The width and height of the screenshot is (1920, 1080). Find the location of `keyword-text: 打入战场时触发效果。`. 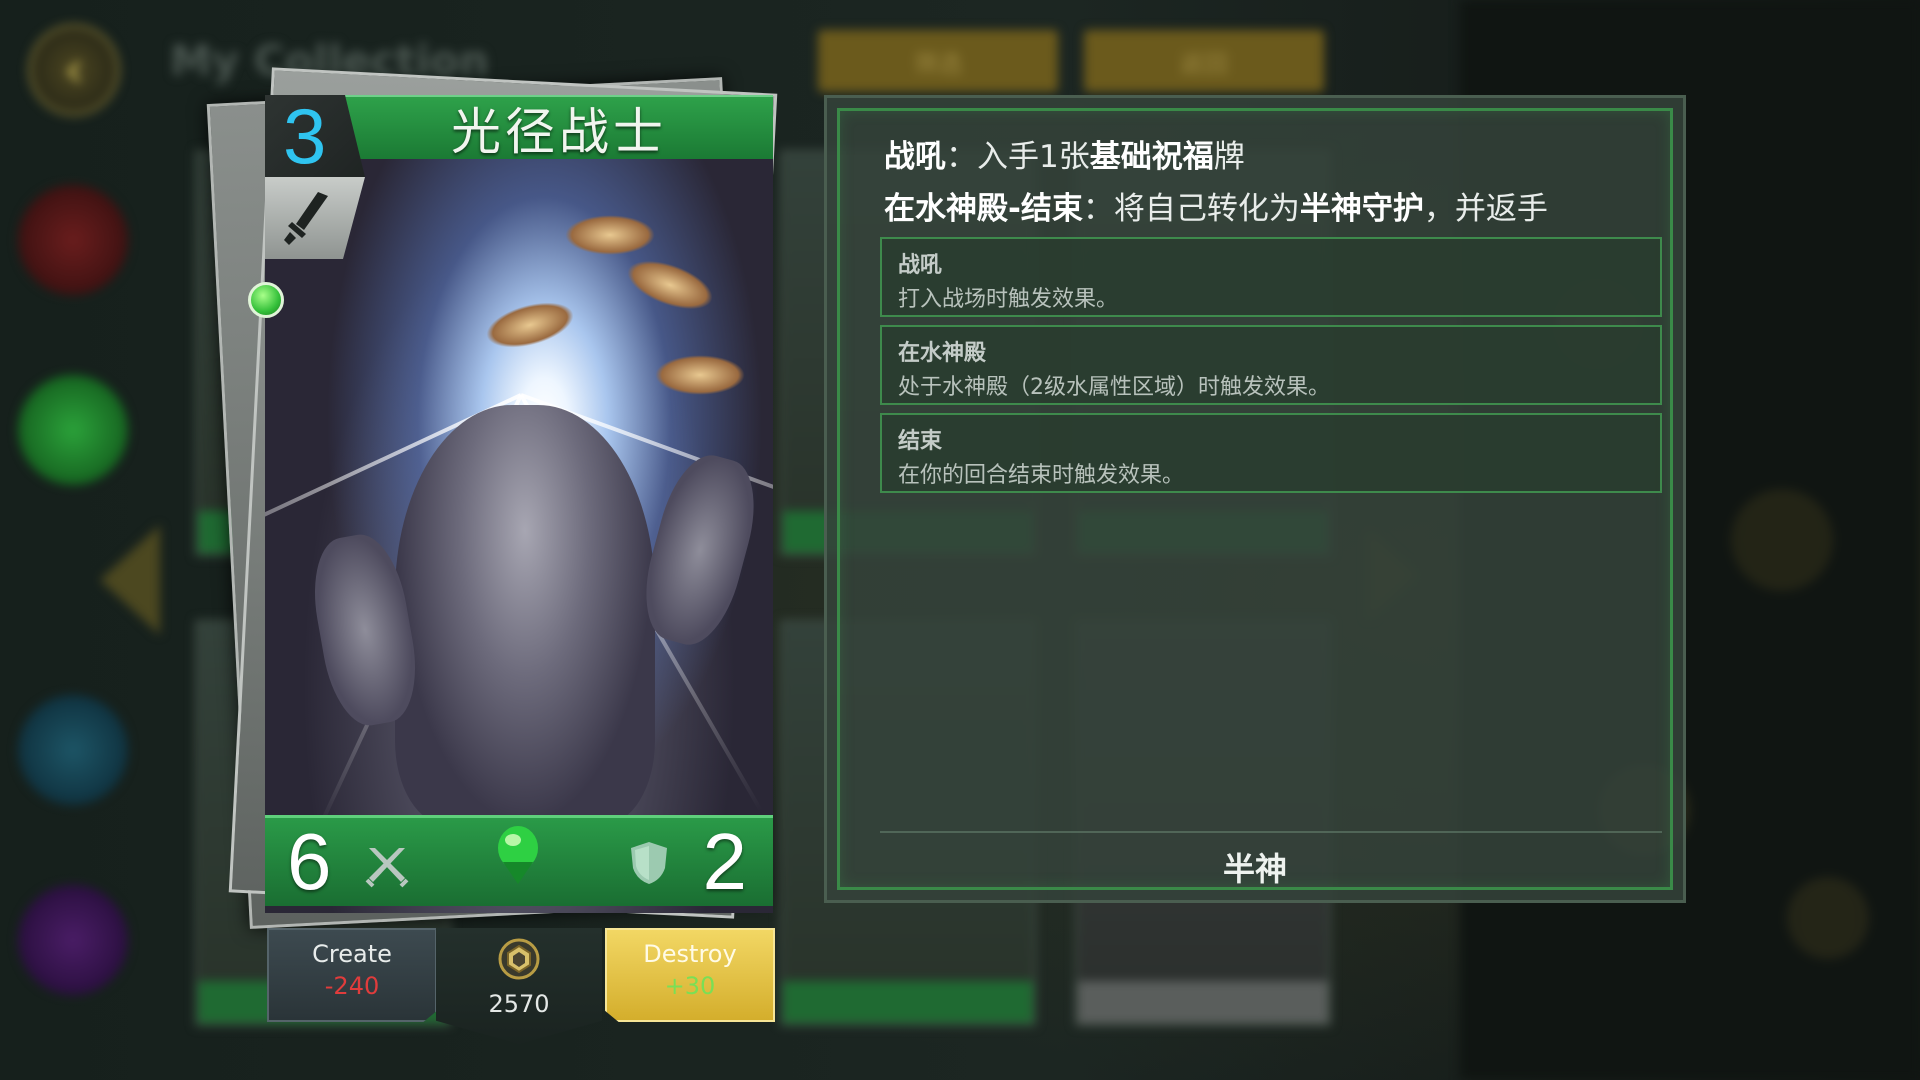

keyword-text: 打入战场时触发效果。 is located at coordinates (1008, 299).